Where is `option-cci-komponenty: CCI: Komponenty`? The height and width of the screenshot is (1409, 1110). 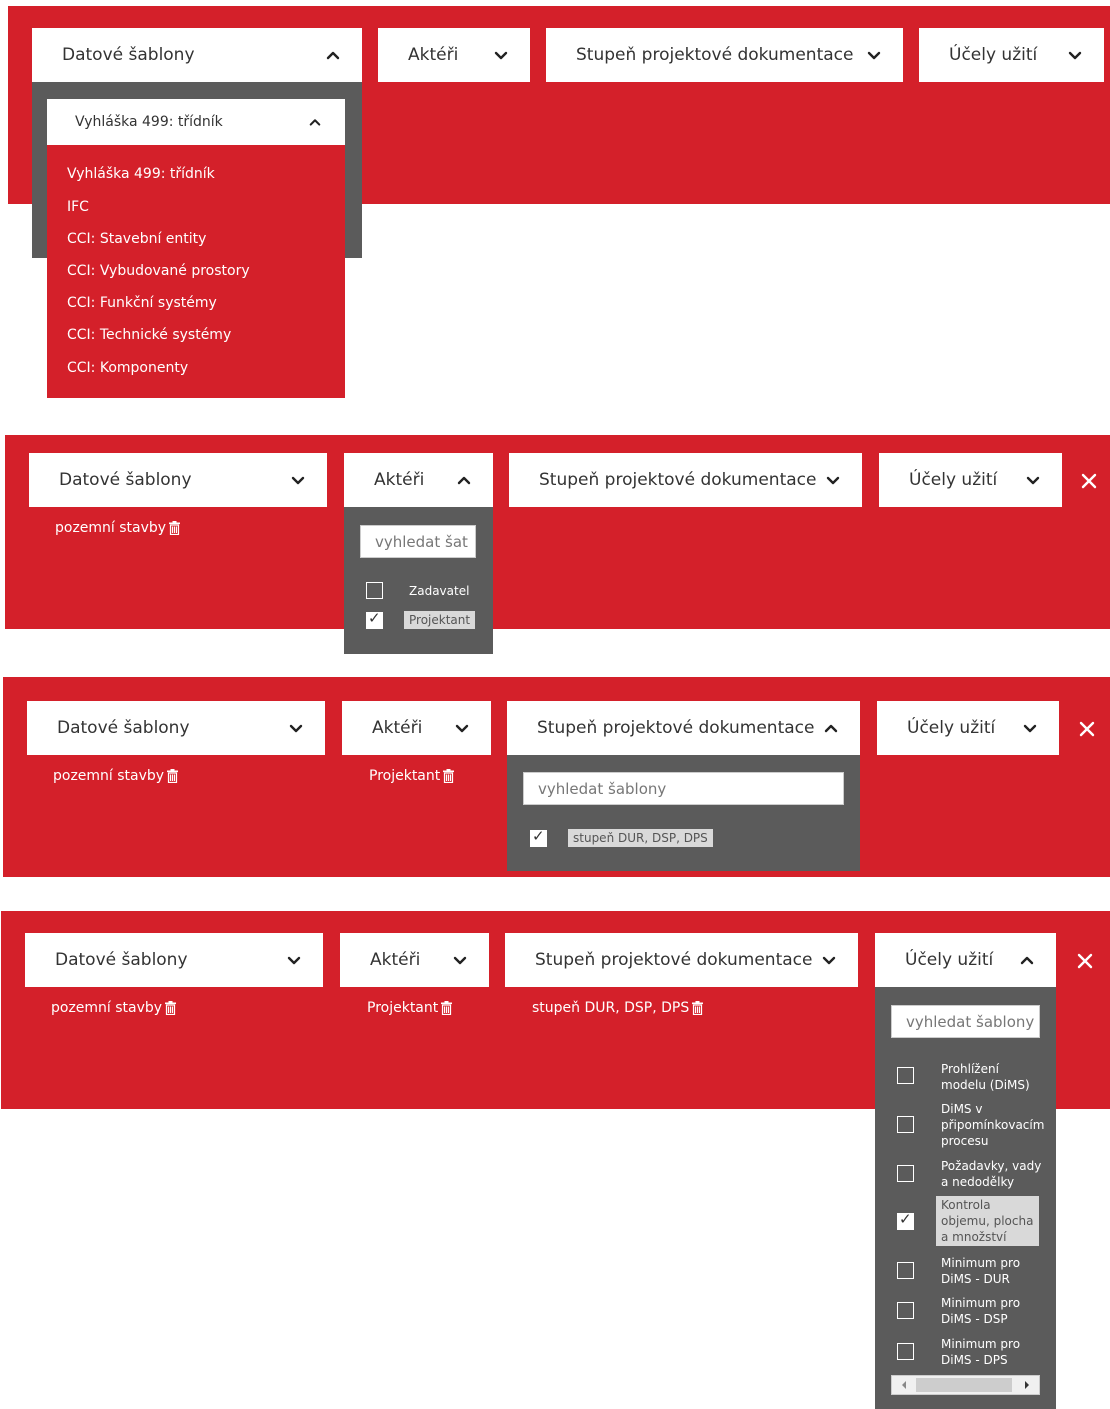
option-cci-komponenty: CCI: Komponenty is located at coordinates (127, 368).